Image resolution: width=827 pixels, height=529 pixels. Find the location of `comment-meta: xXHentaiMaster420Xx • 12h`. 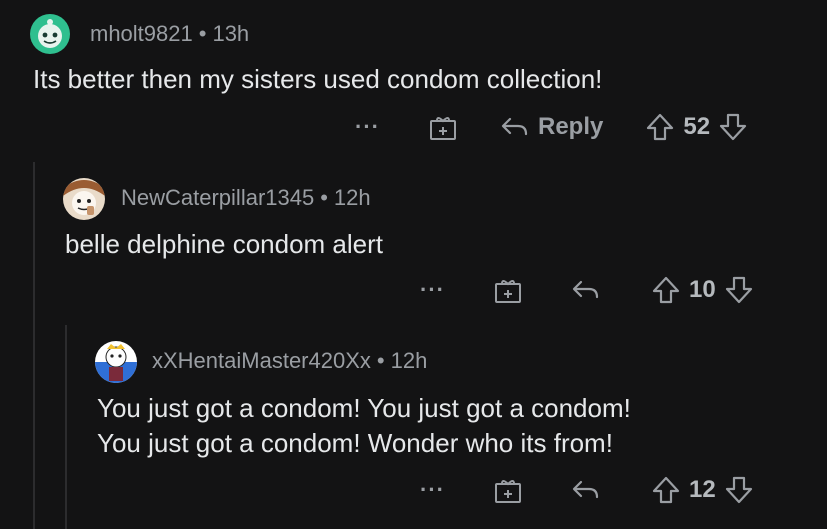

comment-meta: xXHentaiMaster420Xx • 12h is located at coordinates (289, 361).